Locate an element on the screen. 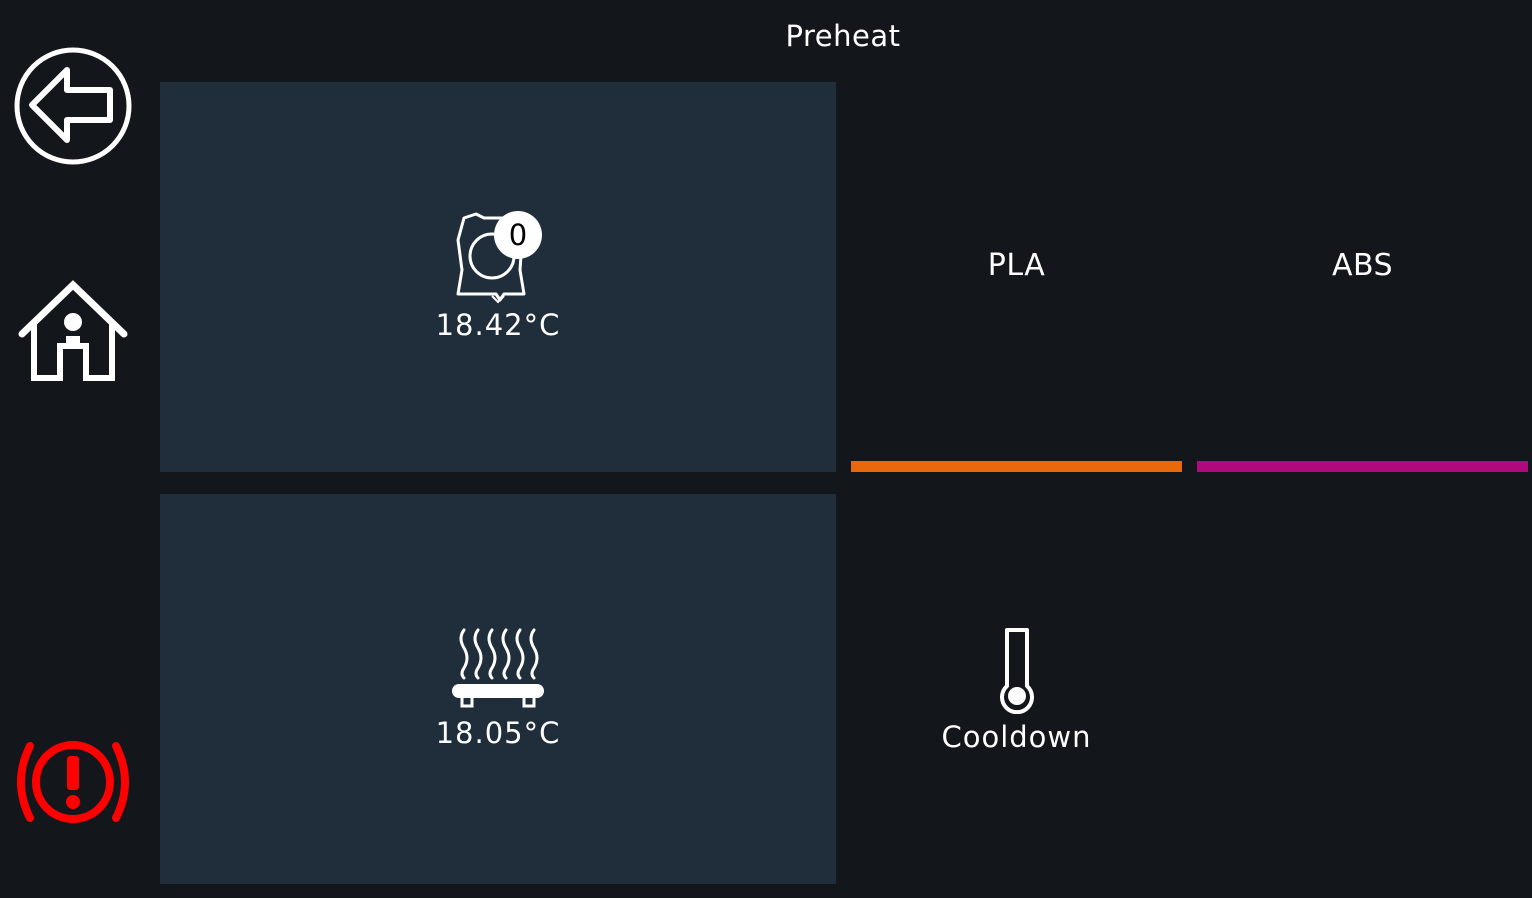 This screenshot has width=1532, height=898. cooldown-button: Cooldown is located at coordinates (1016, 689).